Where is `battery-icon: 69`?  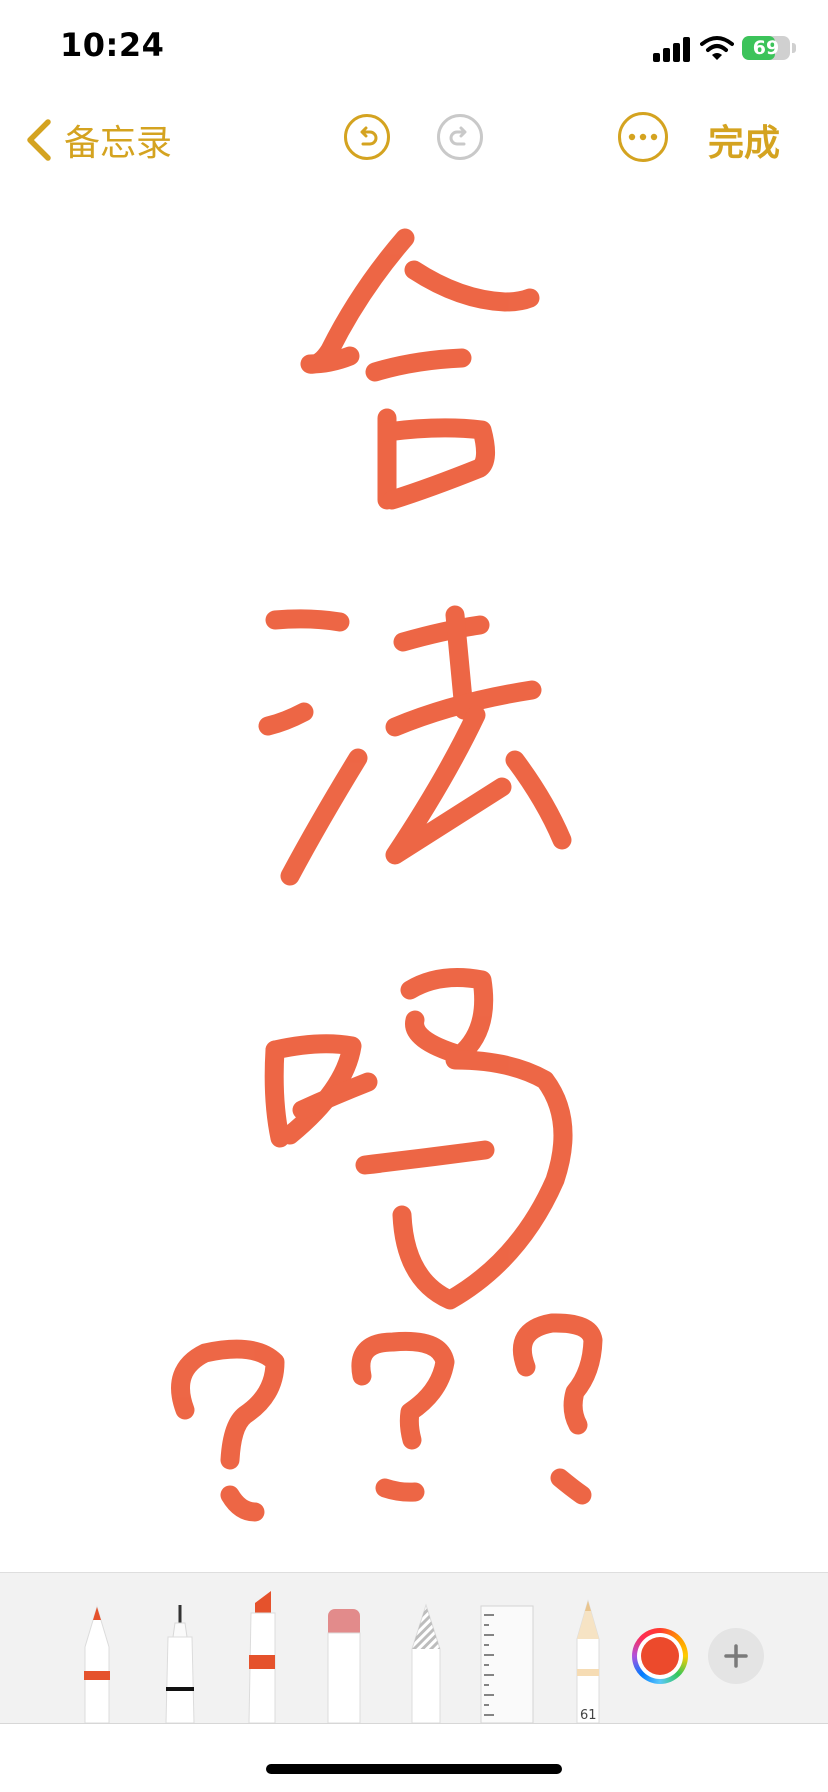 battery-icon: 69 is located at coordinates (766, 48).